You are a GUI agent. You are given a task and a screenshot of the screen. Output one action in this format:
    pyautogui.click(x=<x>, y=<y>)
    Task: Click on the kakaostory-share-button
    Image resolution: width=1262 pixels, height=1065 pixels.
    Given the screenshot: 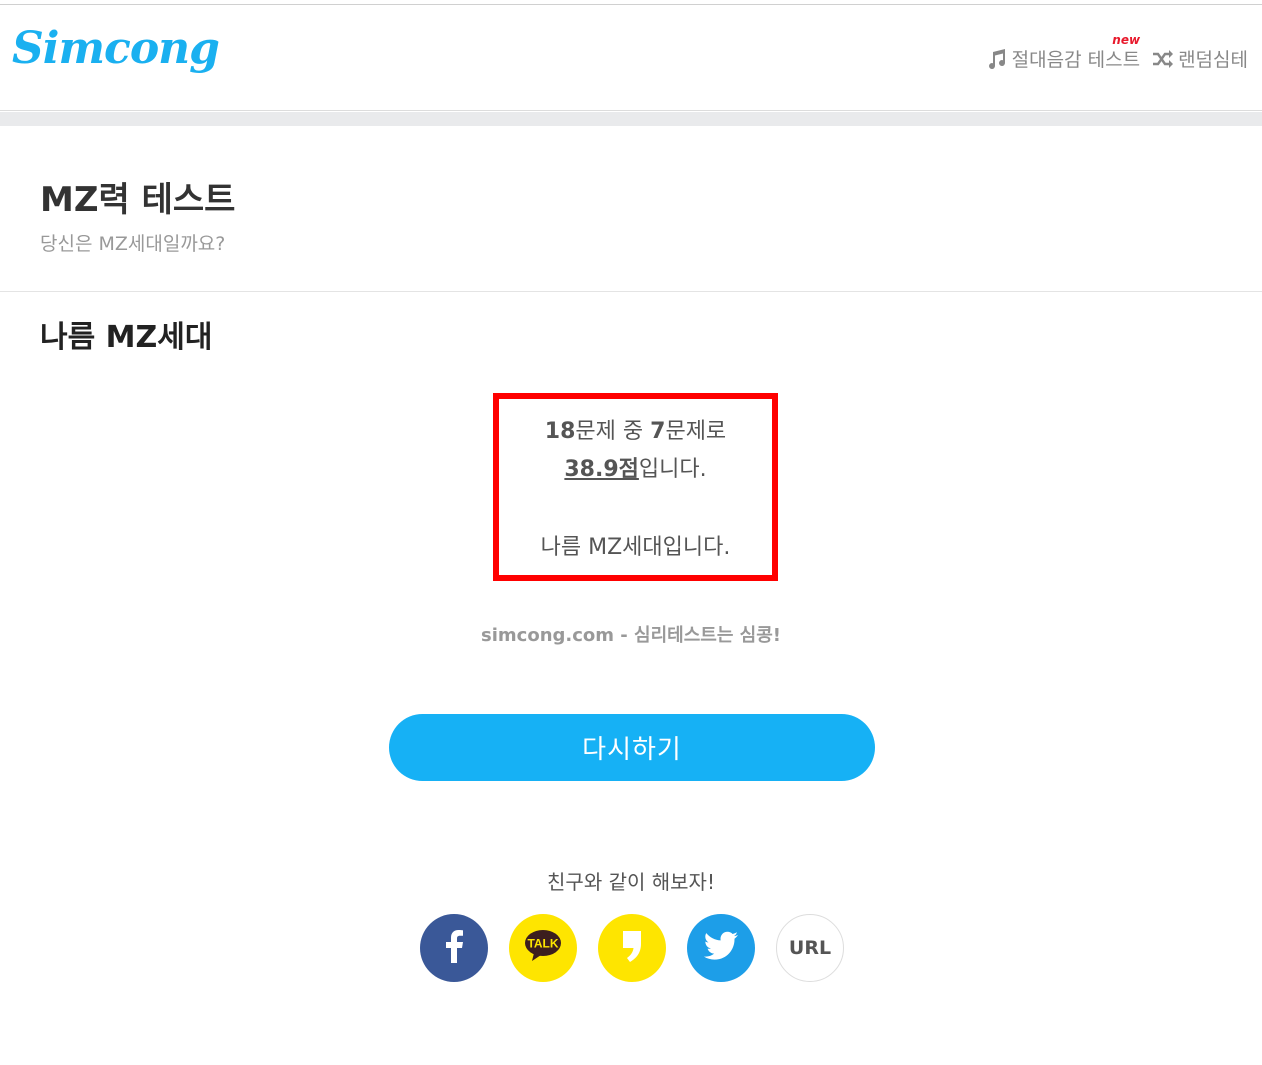 What is the action you would take?
    pyautogui.click(x=632, y=948)
    